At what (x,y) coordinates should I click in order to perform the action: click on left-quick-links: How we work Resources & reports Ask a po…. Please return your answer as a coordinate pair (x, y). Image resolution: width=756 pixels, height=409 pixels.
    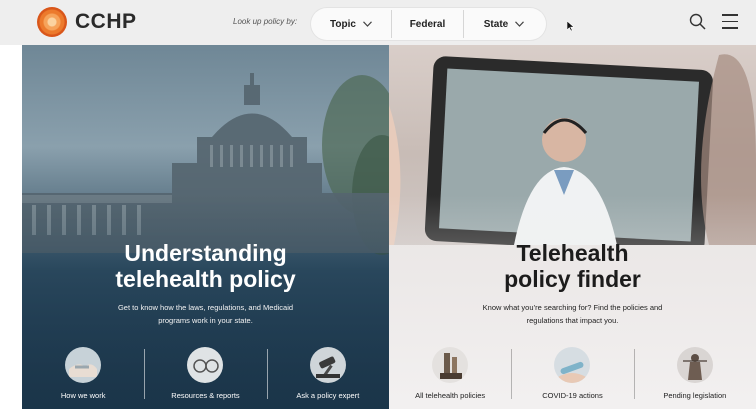
    Looking at the image, I should click on (205, 375).